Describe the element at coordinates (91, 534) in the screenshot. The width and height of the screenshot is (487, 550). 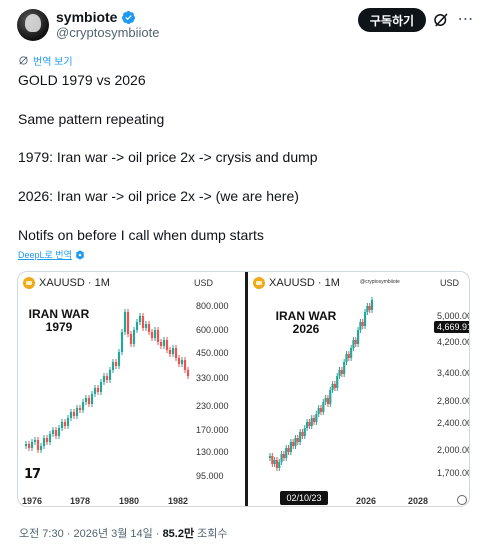
I see `tweet-time: 오전 7:30 · 2026년 3월 14일 ·` at that location.